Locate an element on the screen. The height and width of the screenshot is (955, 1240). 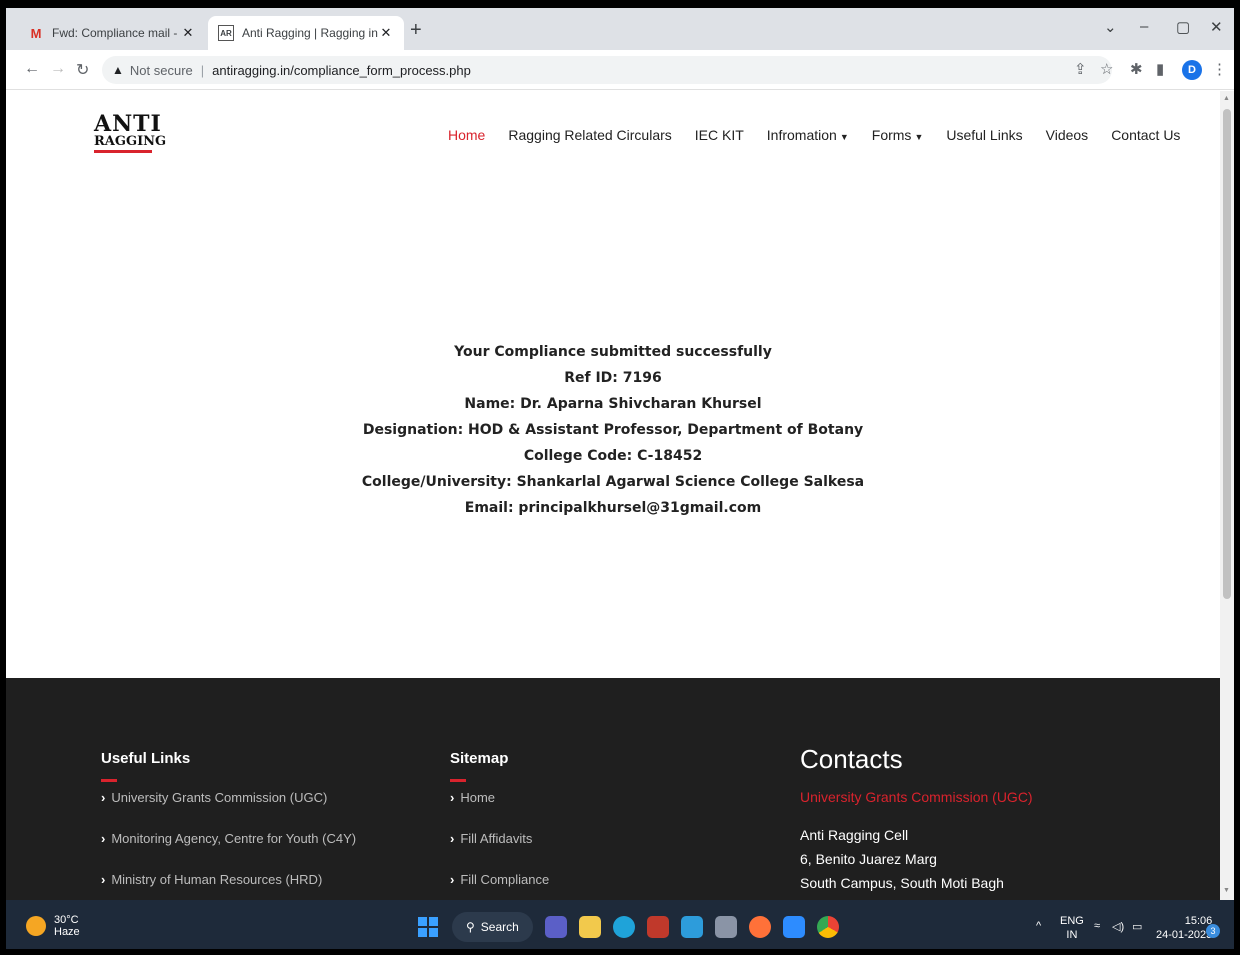
reload-icon: ↻ is located at coordinates (82, 70).